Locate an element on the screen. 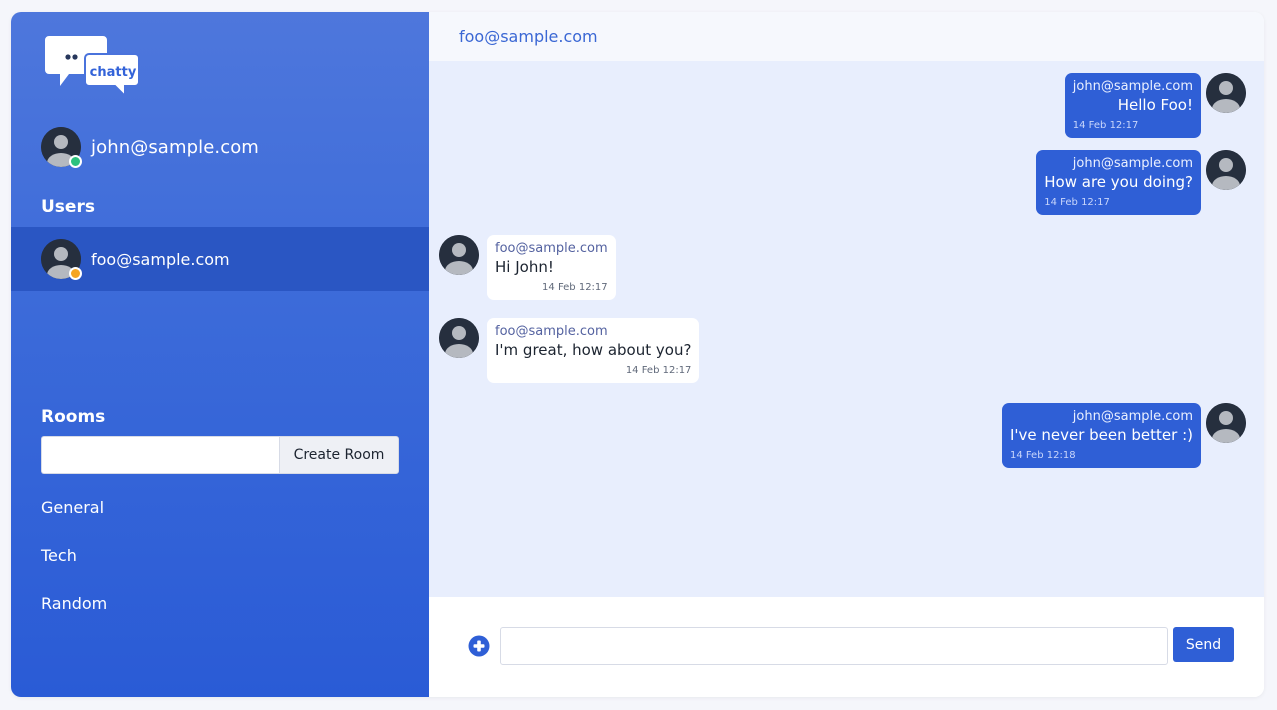  create-room-form: Create Room is located at coordinates (220, 455).